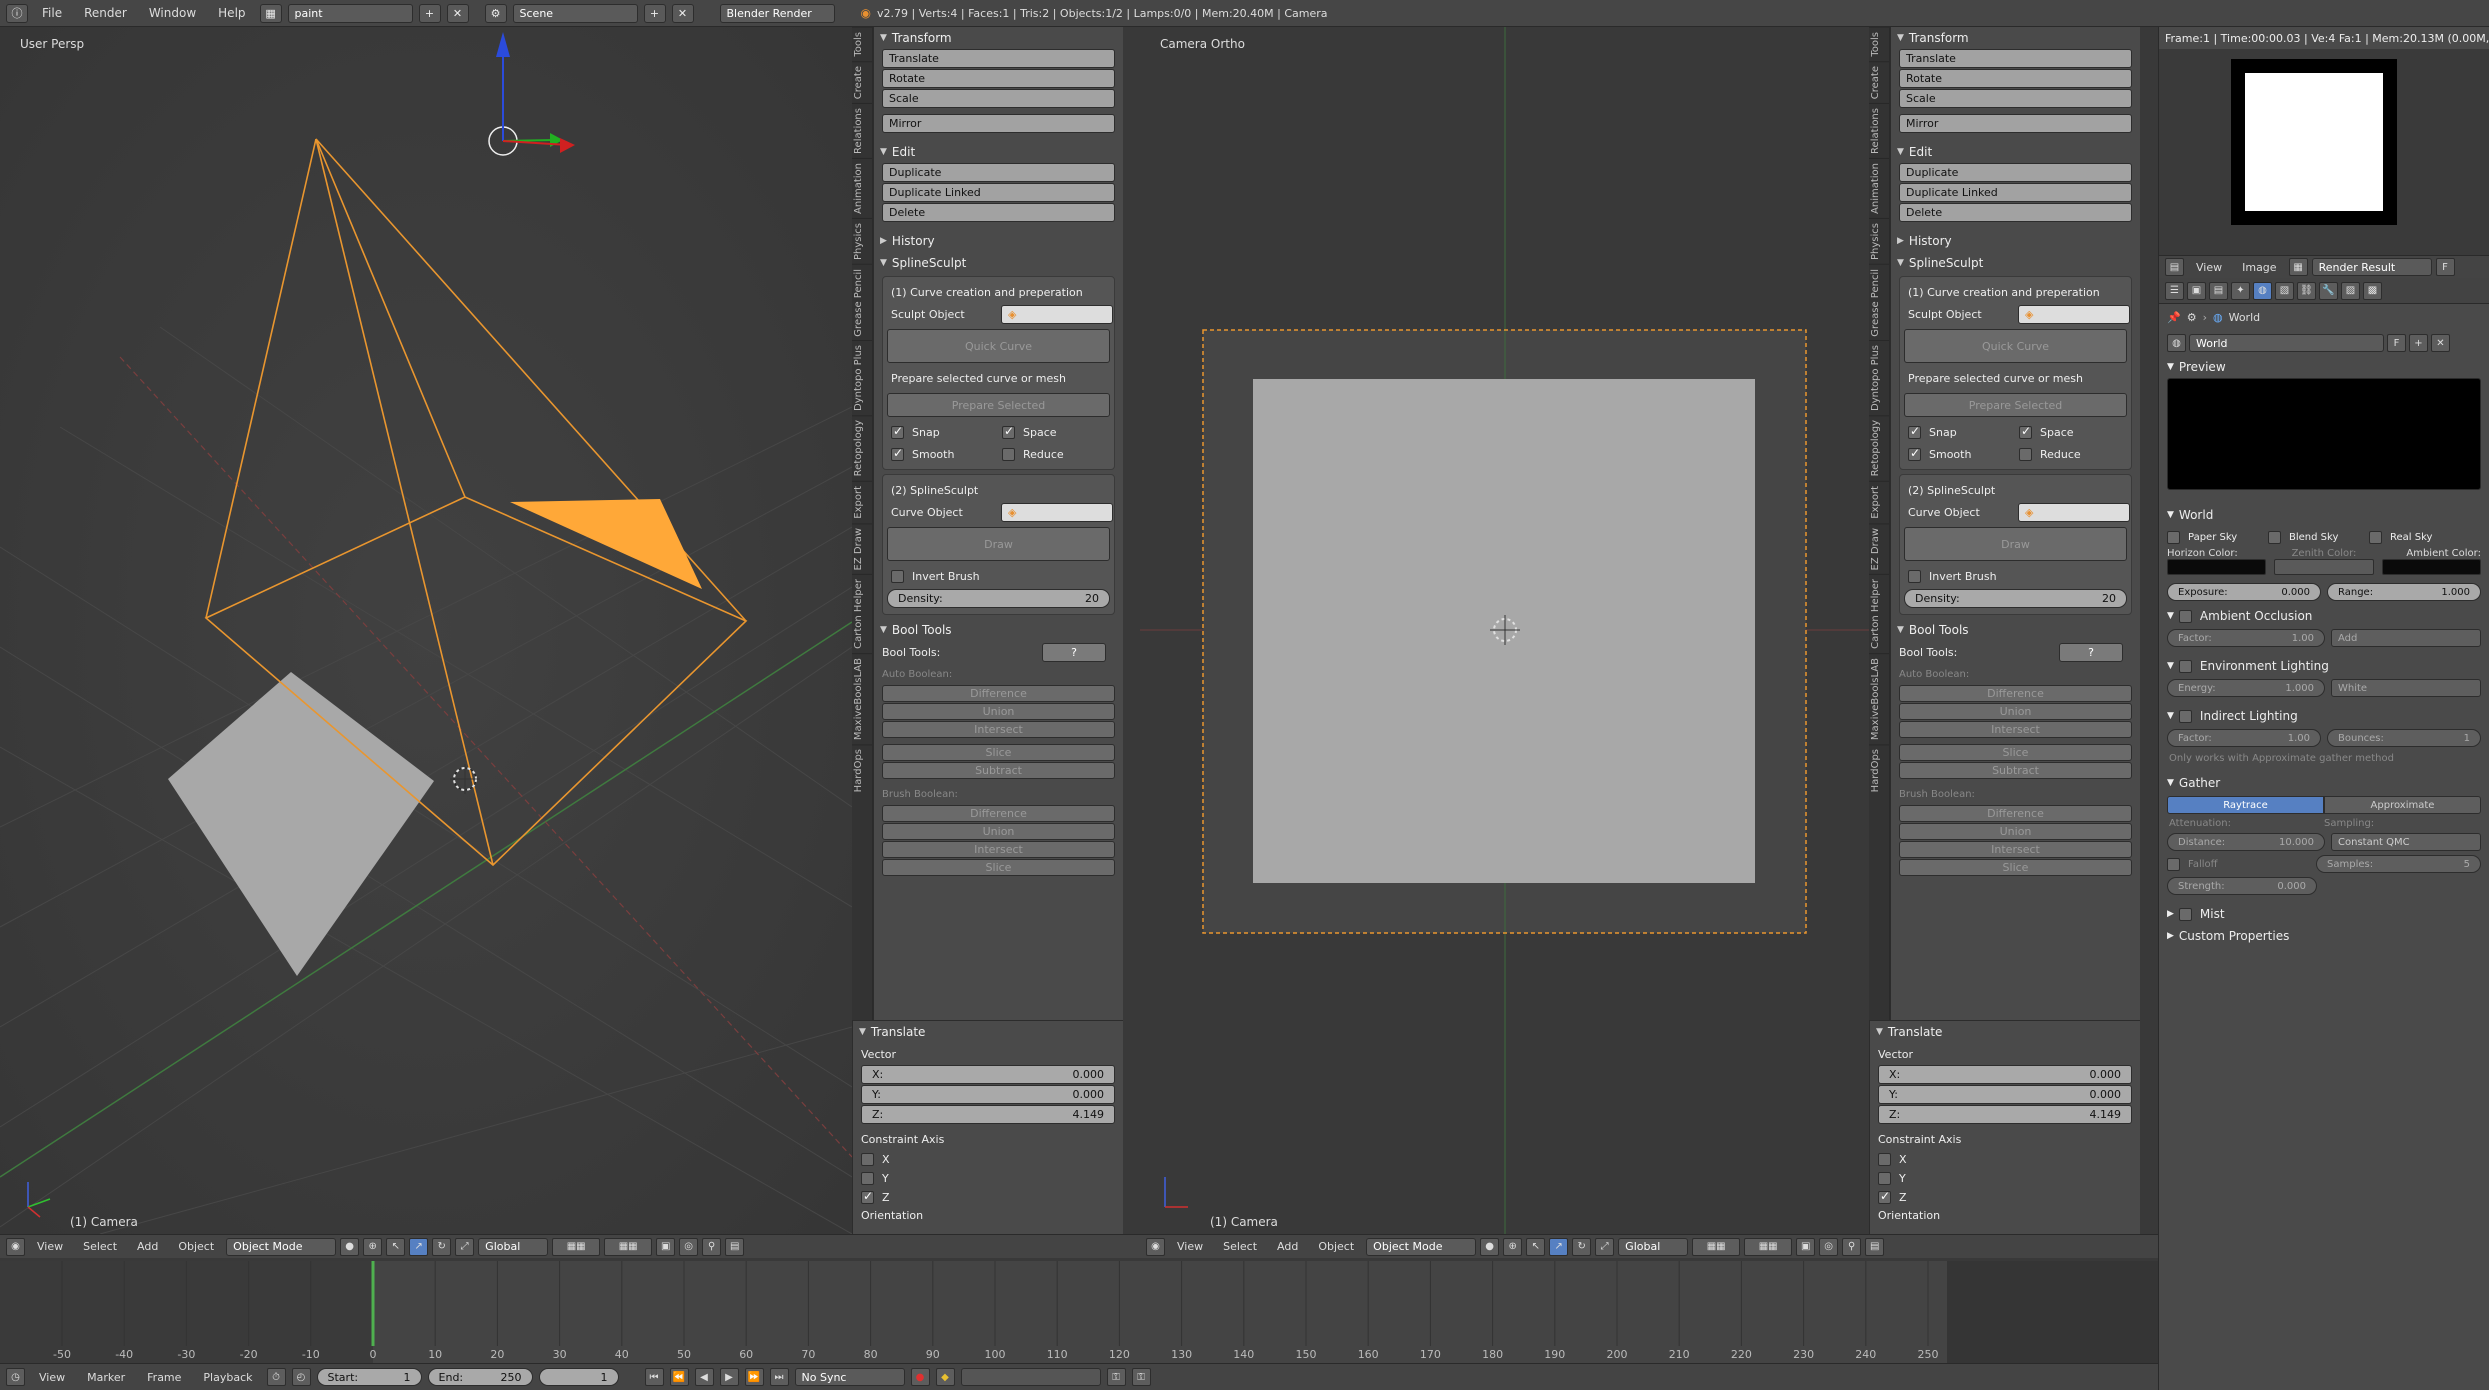  Describe the element at coordinates (2174, 317) in the screenshot. I see `pin-icon: 📌` at that location.